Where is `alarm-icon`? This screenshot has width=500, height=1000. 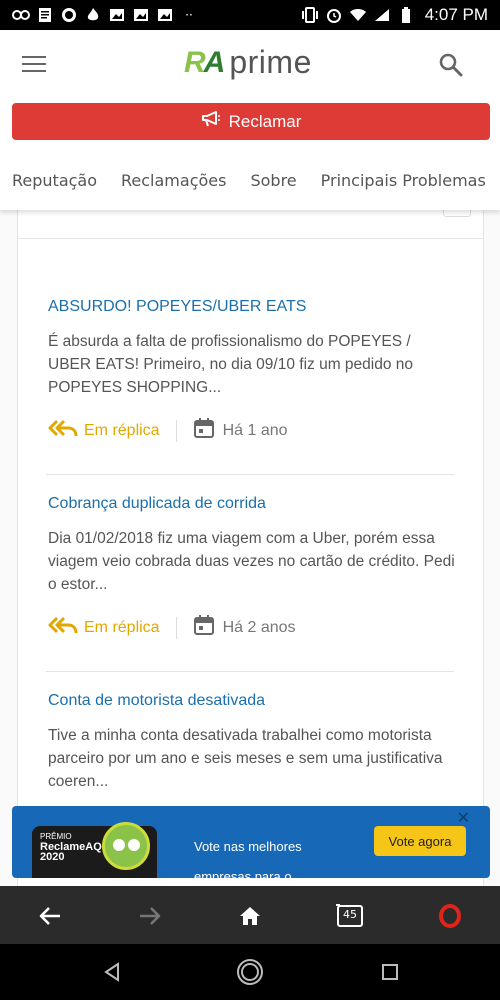 alarm-icon is located at coordinates (334, 15).